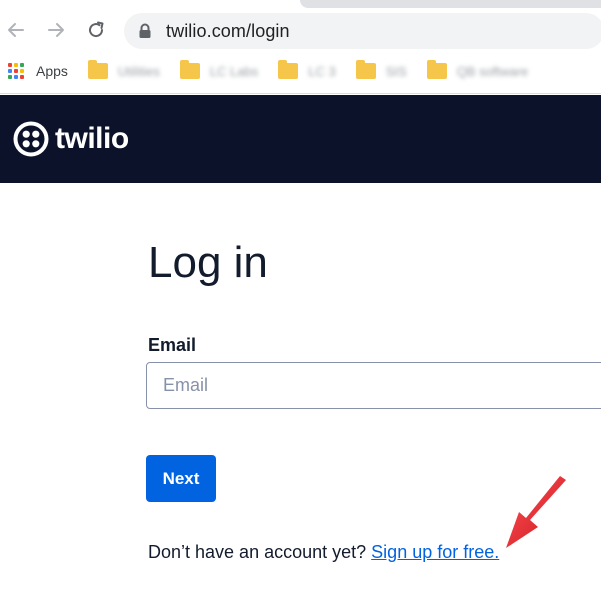 This screenshot has height=597, width=601. Describe the element at coordinates (145, 31) in the screenshot. I see `lock-icon` at that location.